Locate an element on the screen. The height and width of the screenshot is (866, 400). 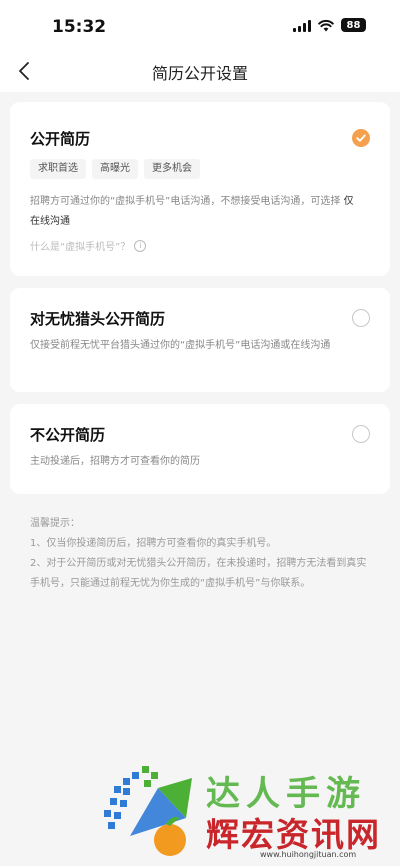
status-bar: 15:32 88 is located at coordinates (200, 26).